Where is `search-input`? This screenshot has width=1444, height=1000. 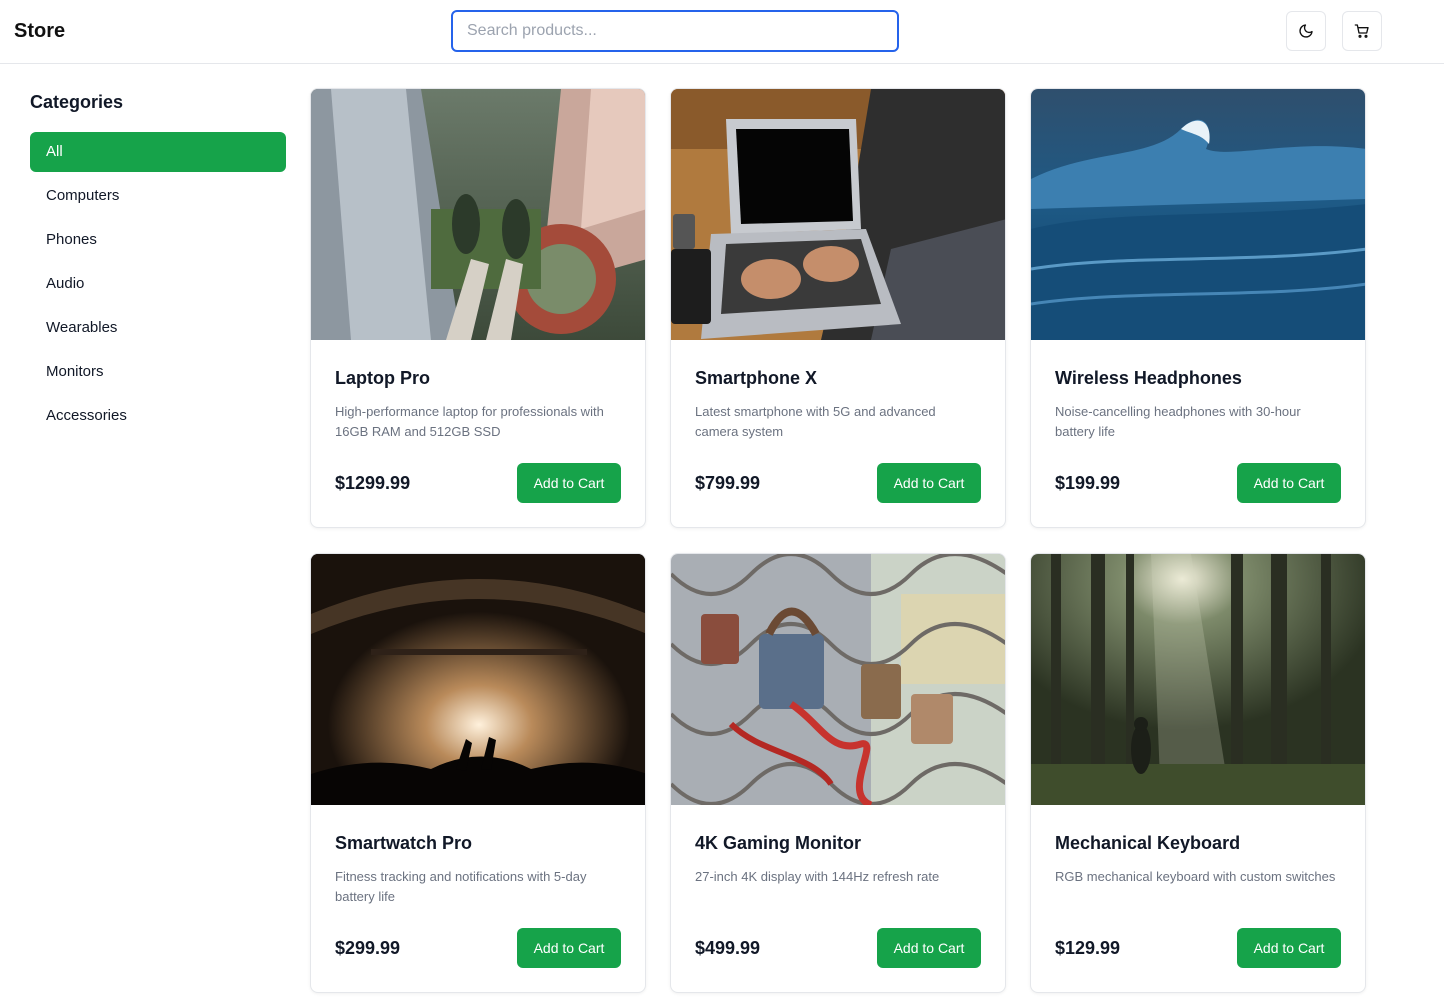
search-input is located at coordinates (675, 31).